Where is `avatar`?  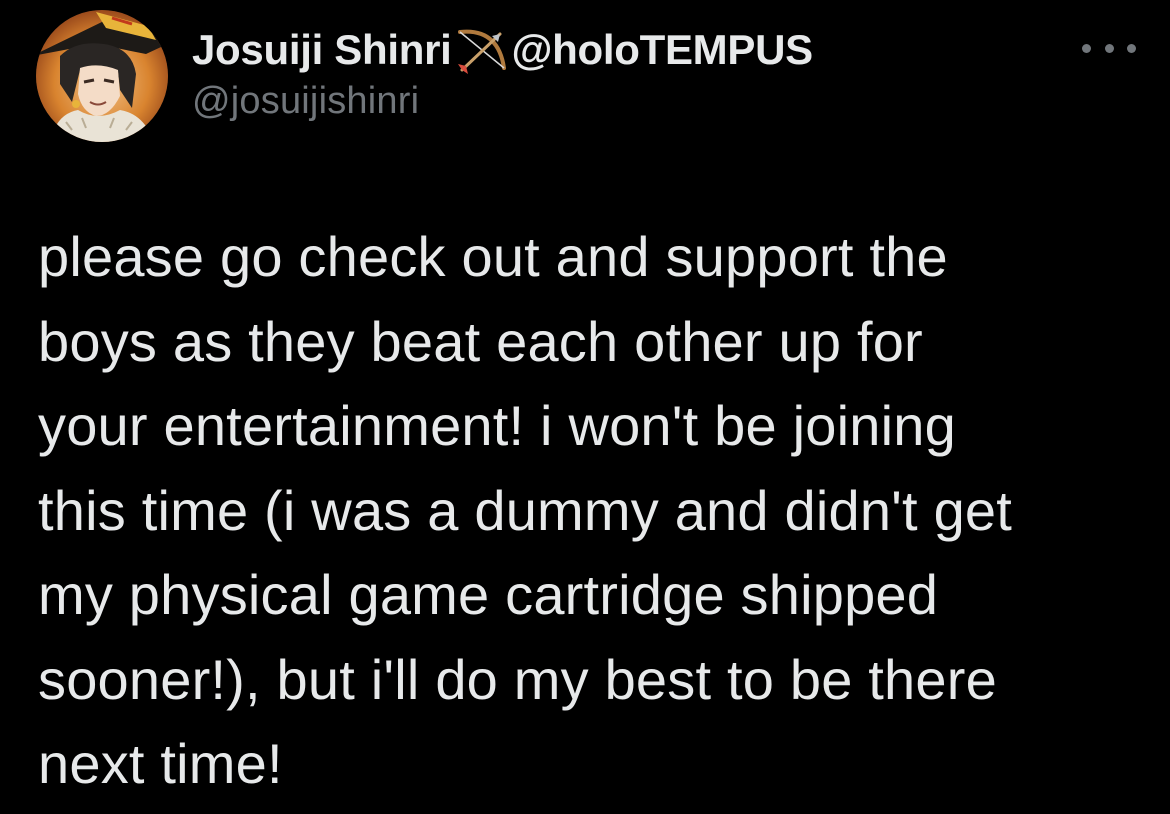
avatar is located at coordinates (102, 76).